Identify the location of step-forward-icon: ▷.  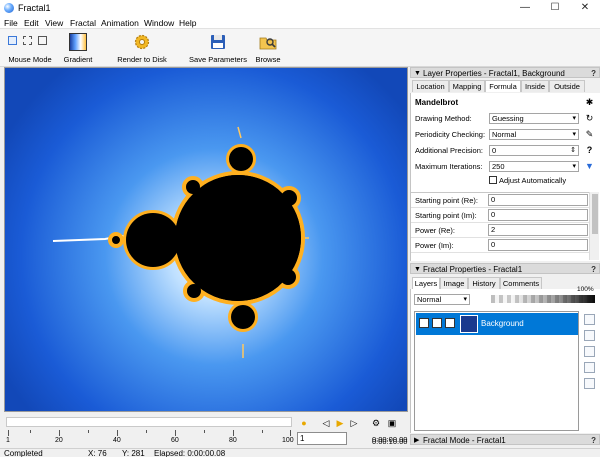
(354, 423).